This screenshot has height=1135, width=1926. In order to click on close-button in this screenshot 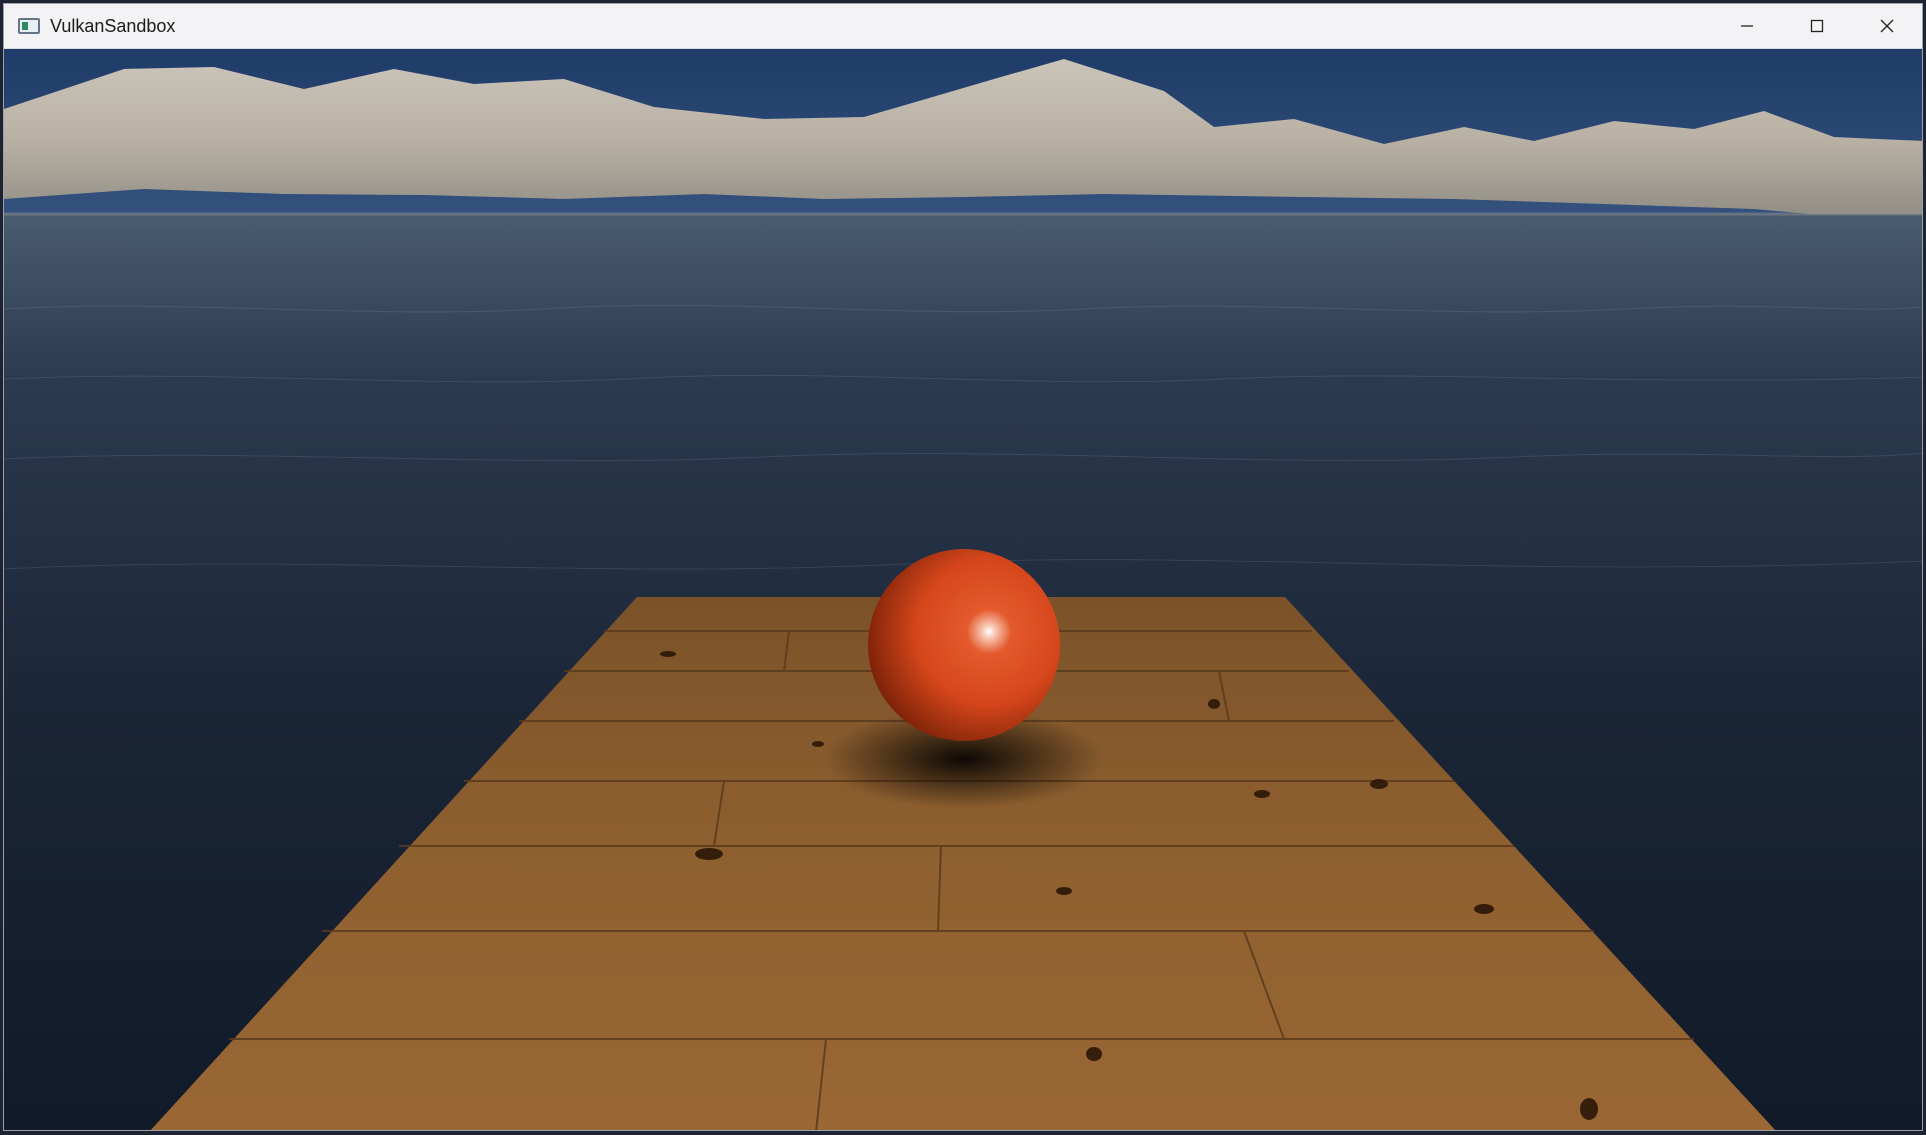, I will do `click(1887, 26)`.